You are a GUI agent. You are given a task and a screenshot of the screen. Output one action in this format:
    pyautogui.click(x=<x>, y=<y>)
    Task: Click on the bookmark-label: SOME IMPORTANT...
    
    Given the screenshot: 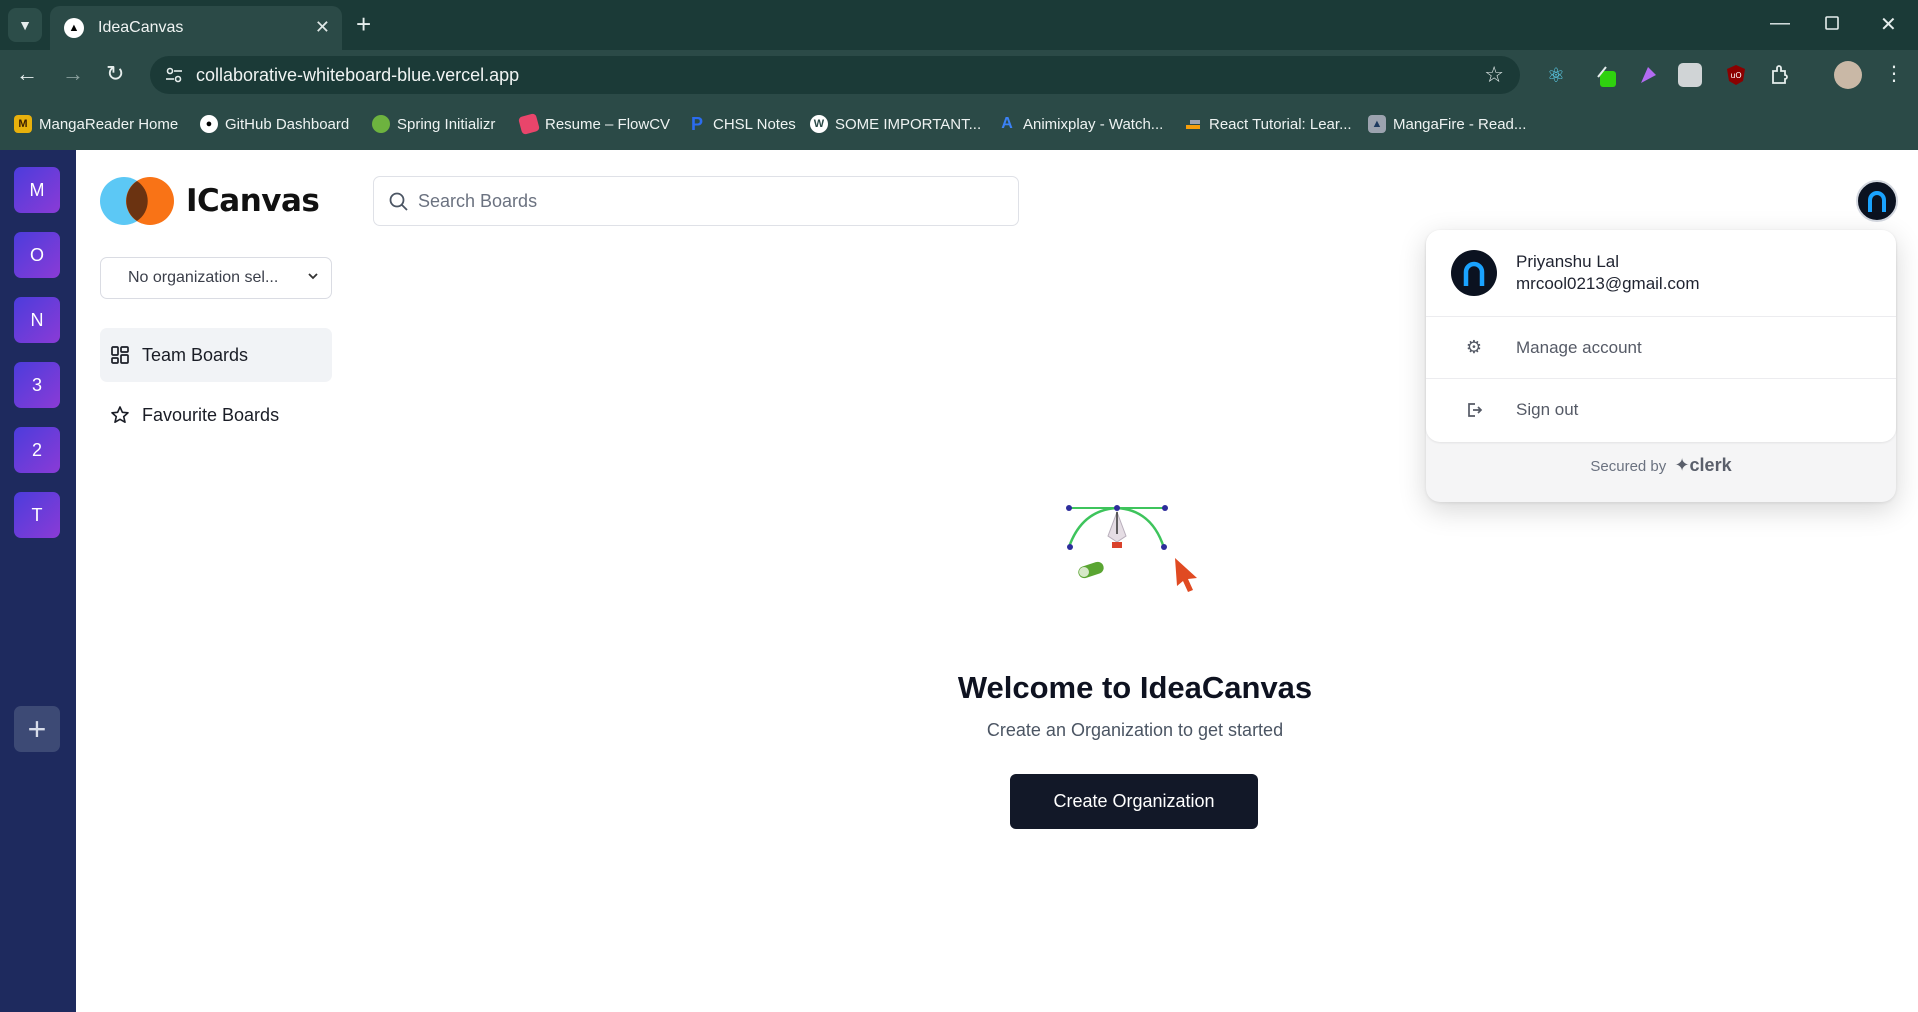 What is the action you would take?
    pyautogui.click(x=908, y=124)
    